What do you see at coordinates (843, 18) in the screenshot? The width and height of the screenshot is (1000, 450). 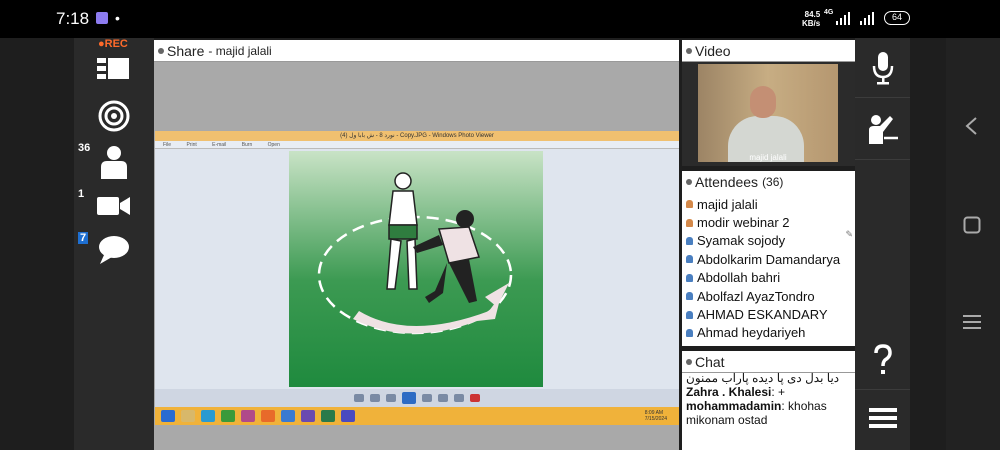 I see `signal-icon` at bounding box center [843, 18].